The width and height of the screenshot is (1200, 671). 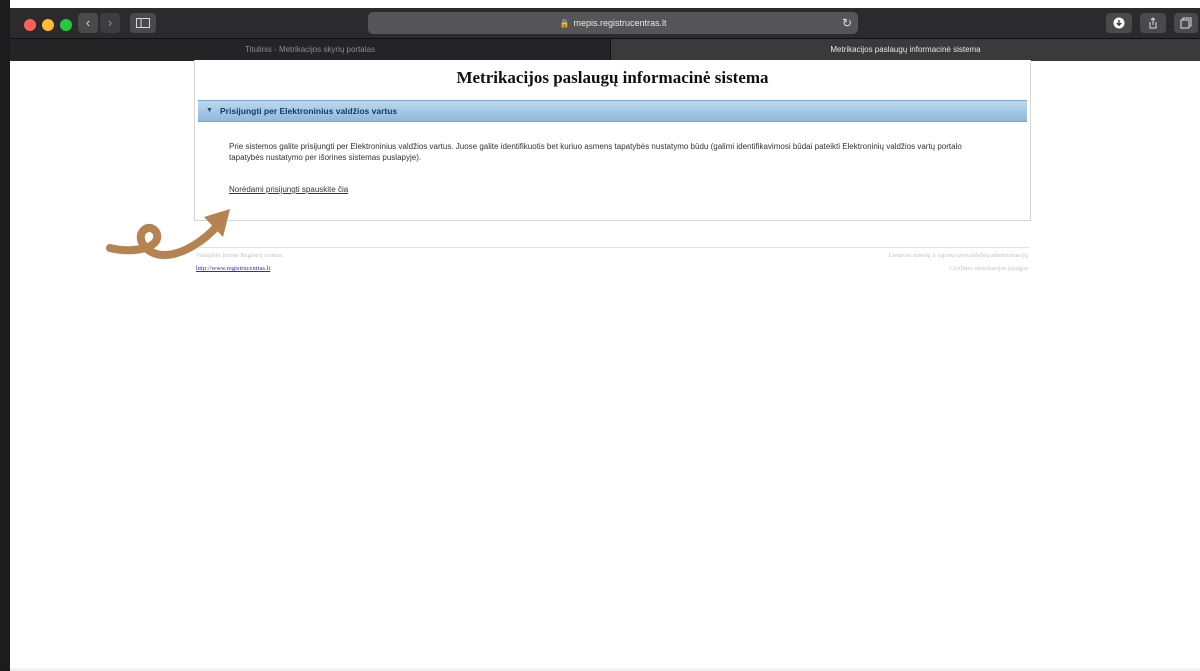 I want to click on chevron-right-icon: ›, so click(x=110, y=23).